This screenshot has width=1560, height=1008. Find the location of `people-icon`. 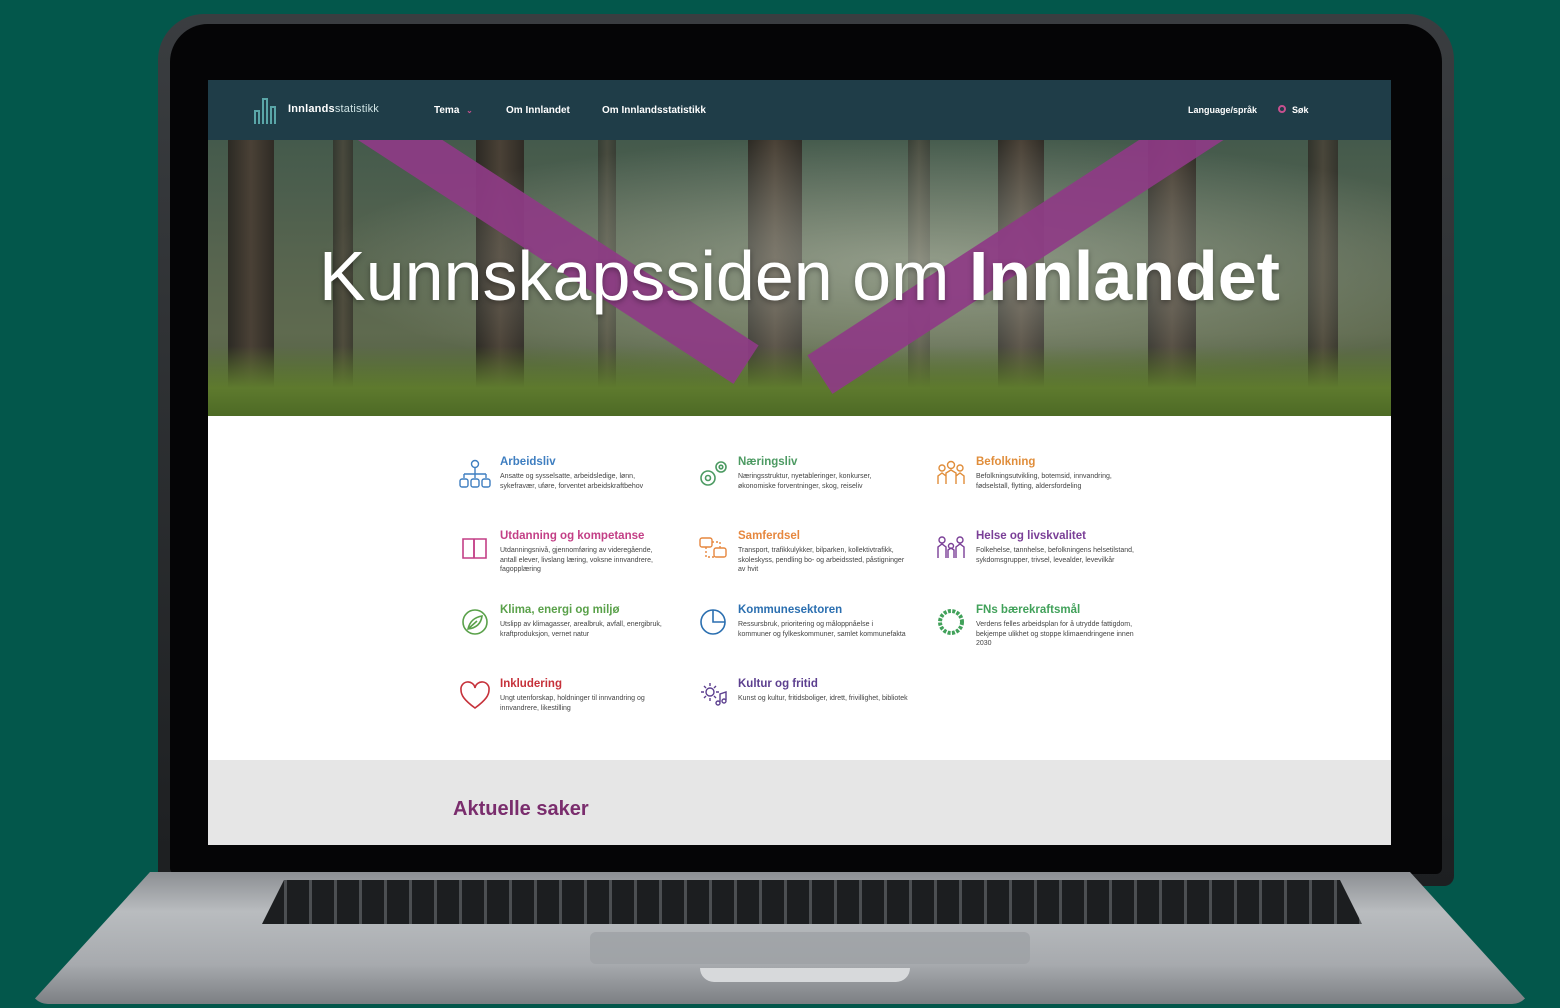

people-icon is located at coordinates (951, 472).